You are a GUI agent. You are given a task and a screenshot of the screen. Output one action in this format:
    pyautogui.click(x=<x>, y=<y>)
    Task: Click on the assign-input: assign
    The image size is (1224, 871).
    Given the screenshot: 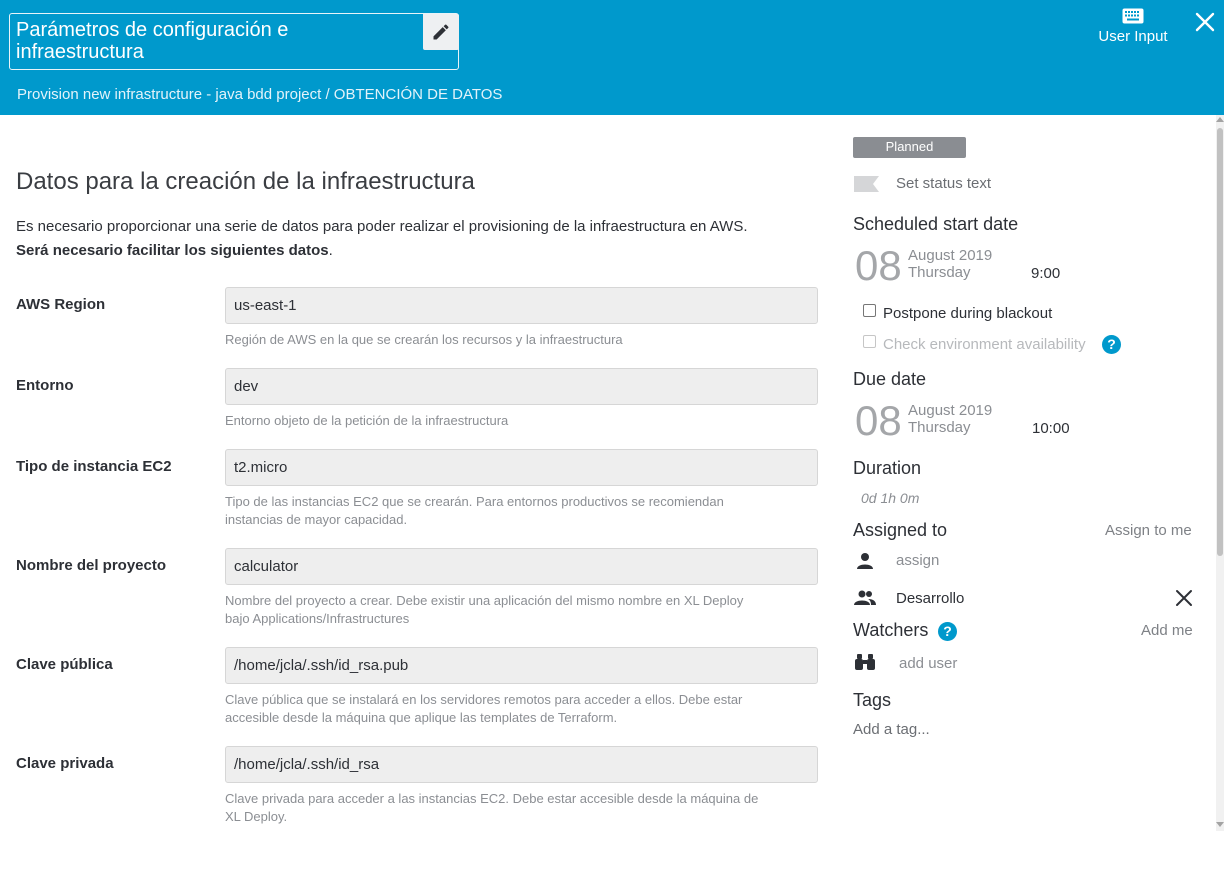 What is the action you would take?
    pyautogui.click(x=917, y=560)
    